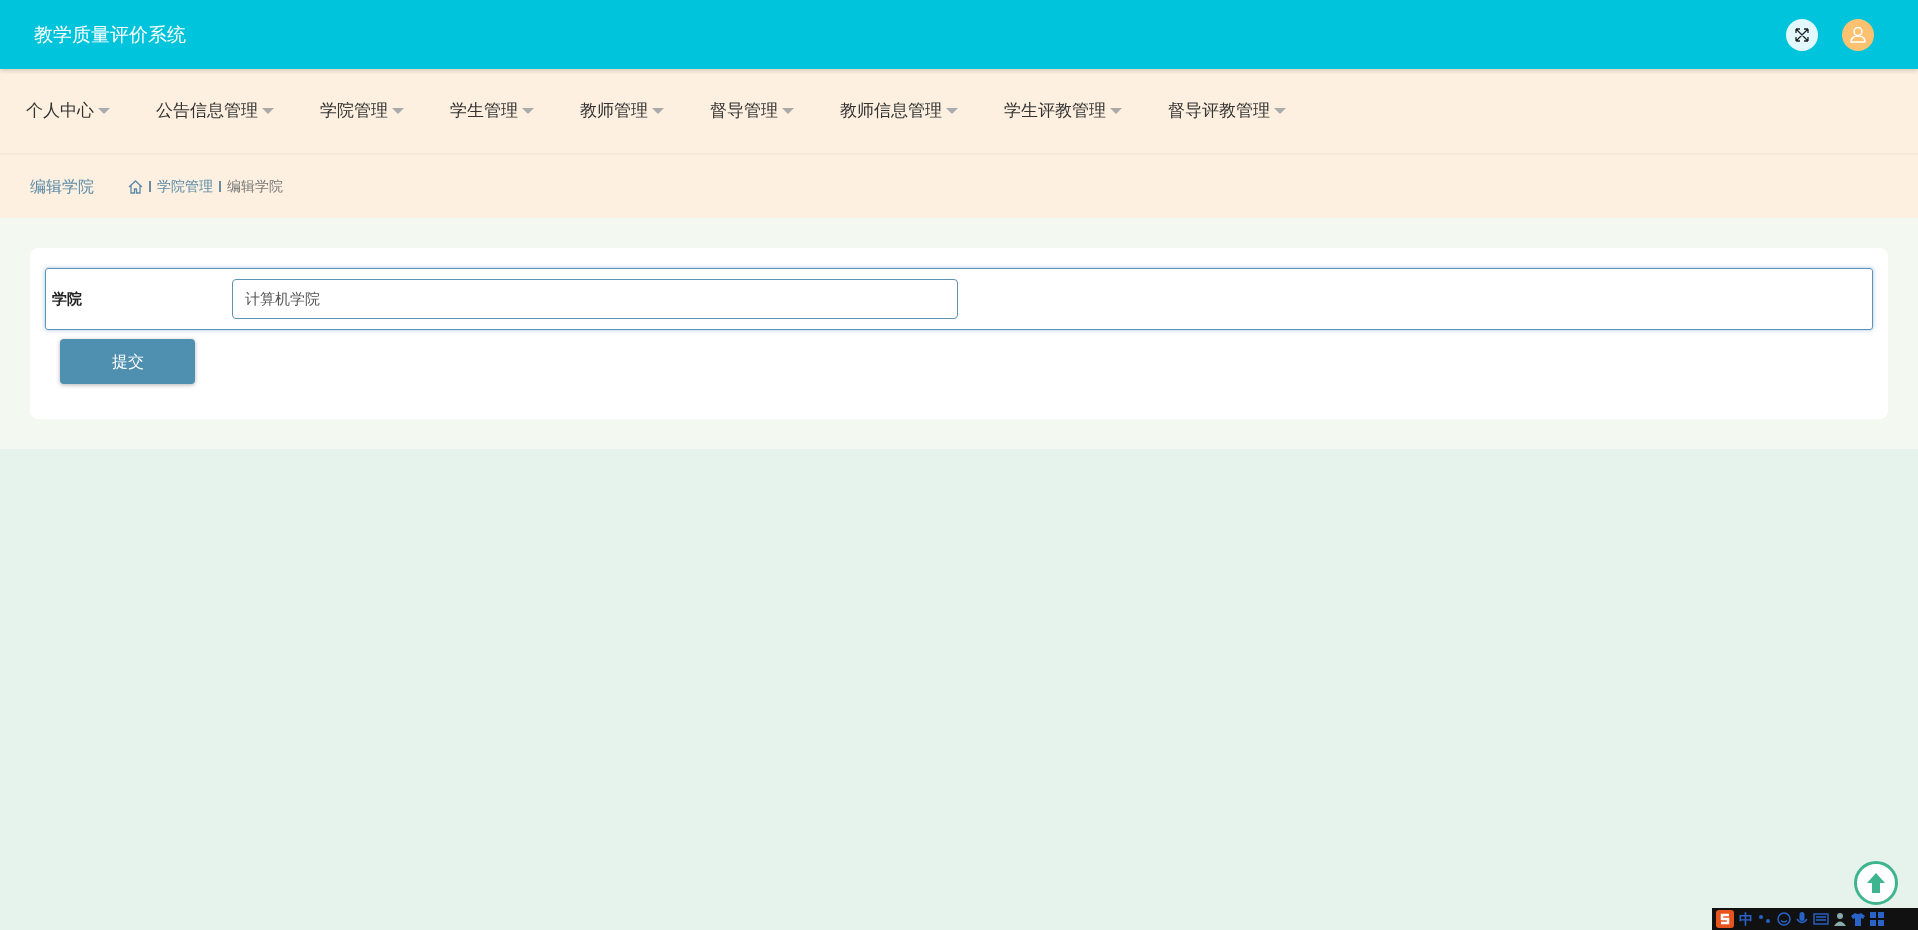 Image resolution: width=1918 pixels, height=930 pixels. What do you see at coordinates (1802, 919) in the screenshot?
I see `microphone-icon` at bounding box center [1802, 919].